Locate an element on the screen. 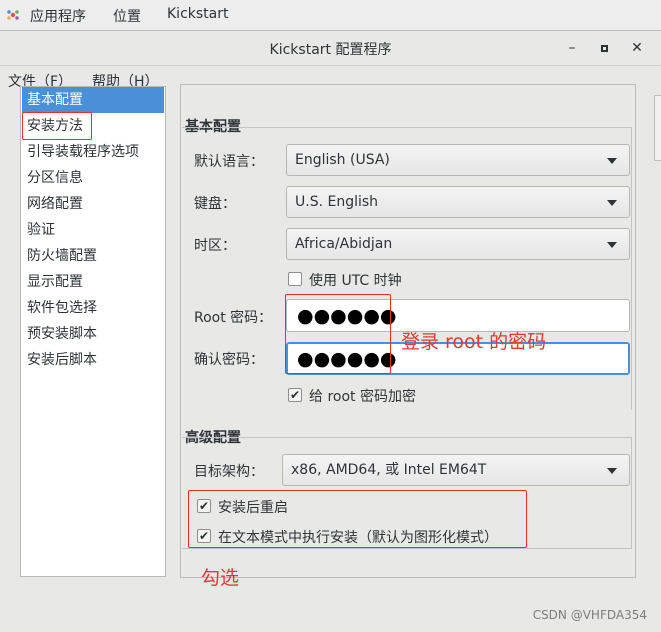 This screenshot has height=632, width=661. confirm-password-label: 确认密码： is located at coordinates (229, 360).